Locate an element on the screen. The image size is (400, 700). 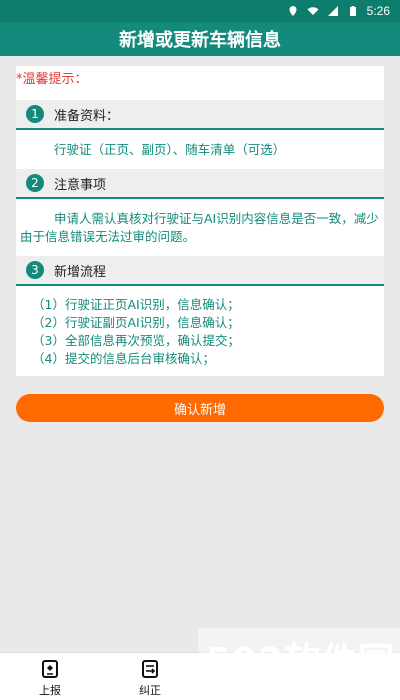
correct-icon is located at coordinates (150, 669).